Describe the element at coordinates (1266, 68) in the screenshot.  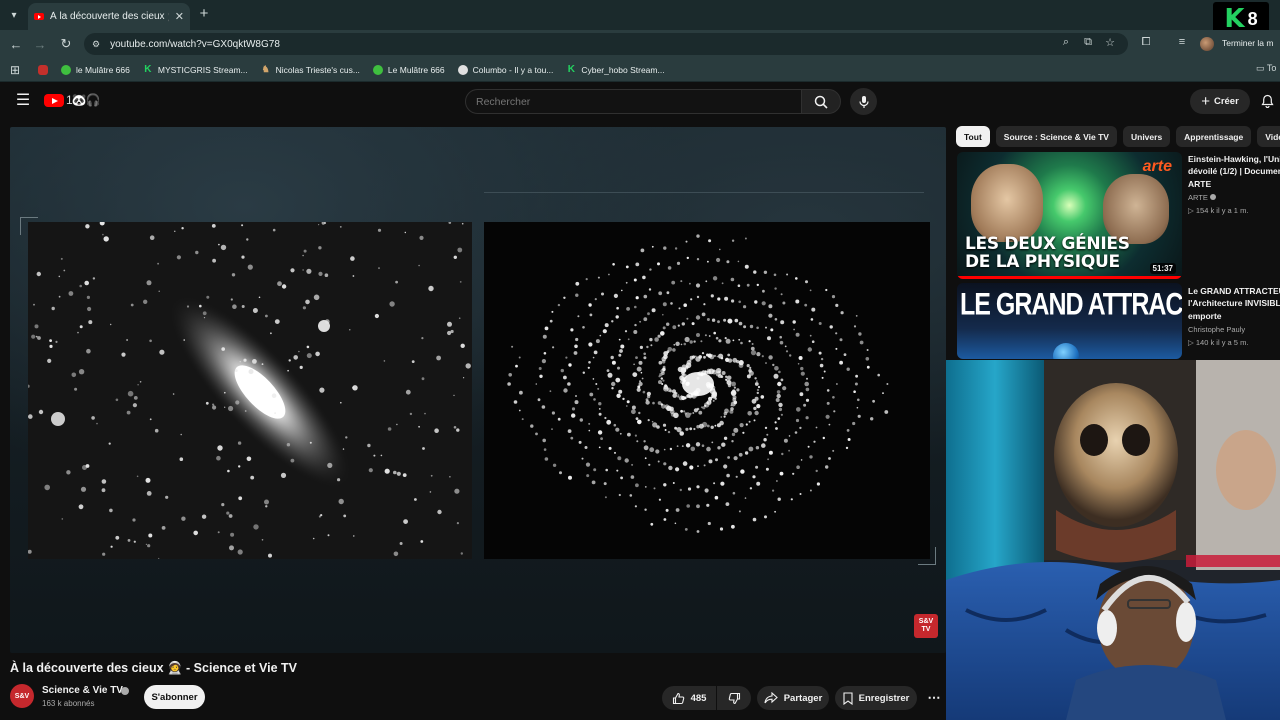
I see `bookmark-folder: ▭ To` at that location.